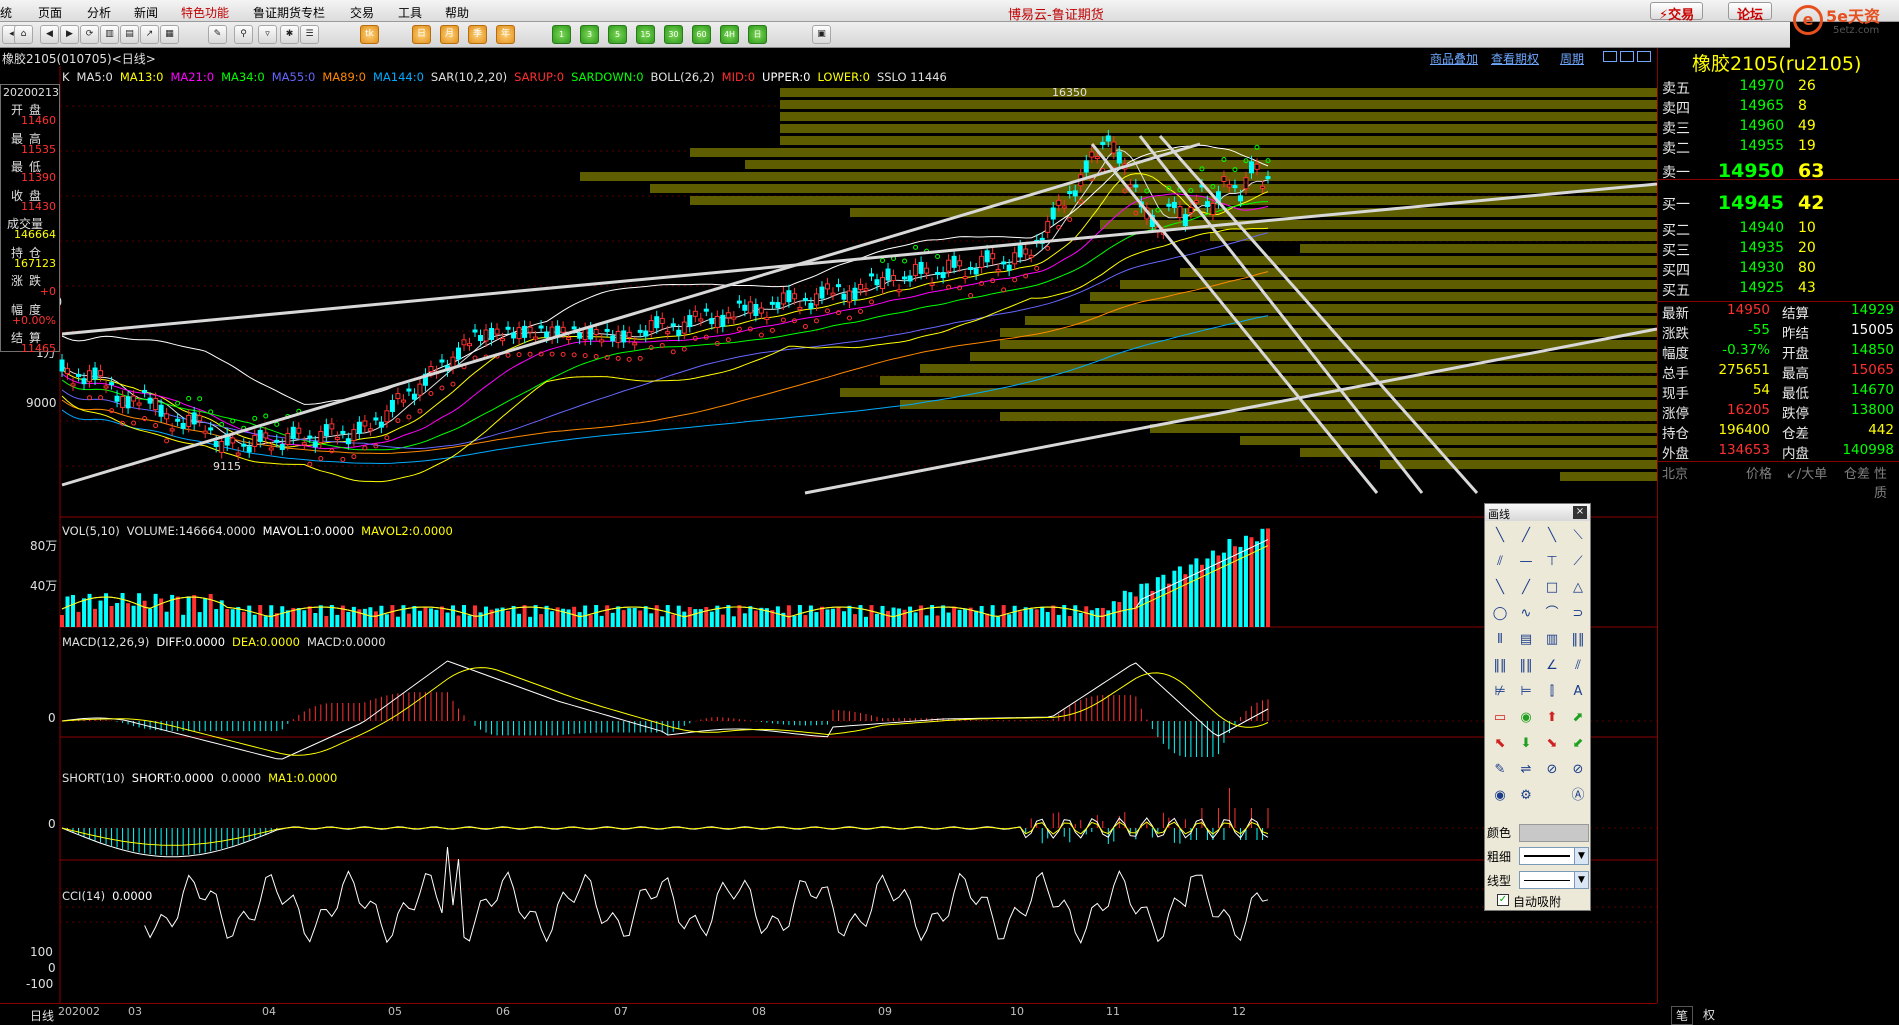 This screenshot has height=1025, width=1899. What do you see at coordinates (1578, 588) in the screenshot?
I see `draw-tool-icon: △` at bounding box center [1578, 588].